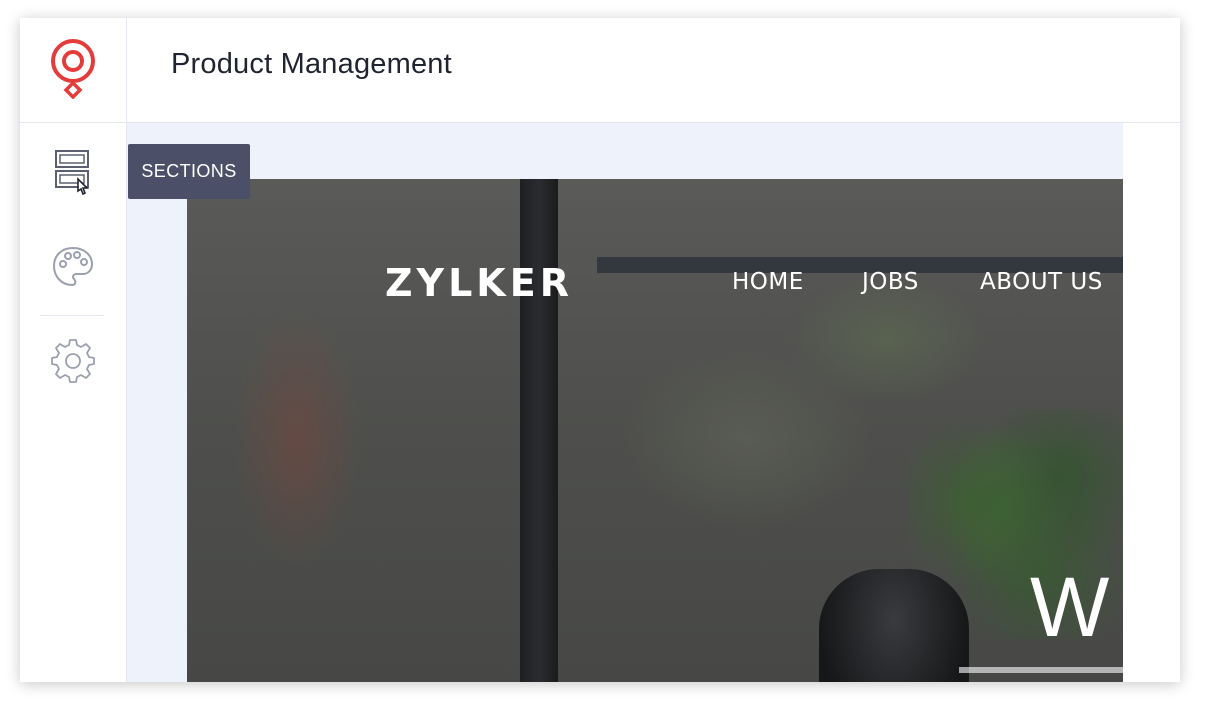 The image size is (1208, 715). Describe the element at coordinates (768, 282) in the screenshot. I see `site-nav-home: HOME` at that location.